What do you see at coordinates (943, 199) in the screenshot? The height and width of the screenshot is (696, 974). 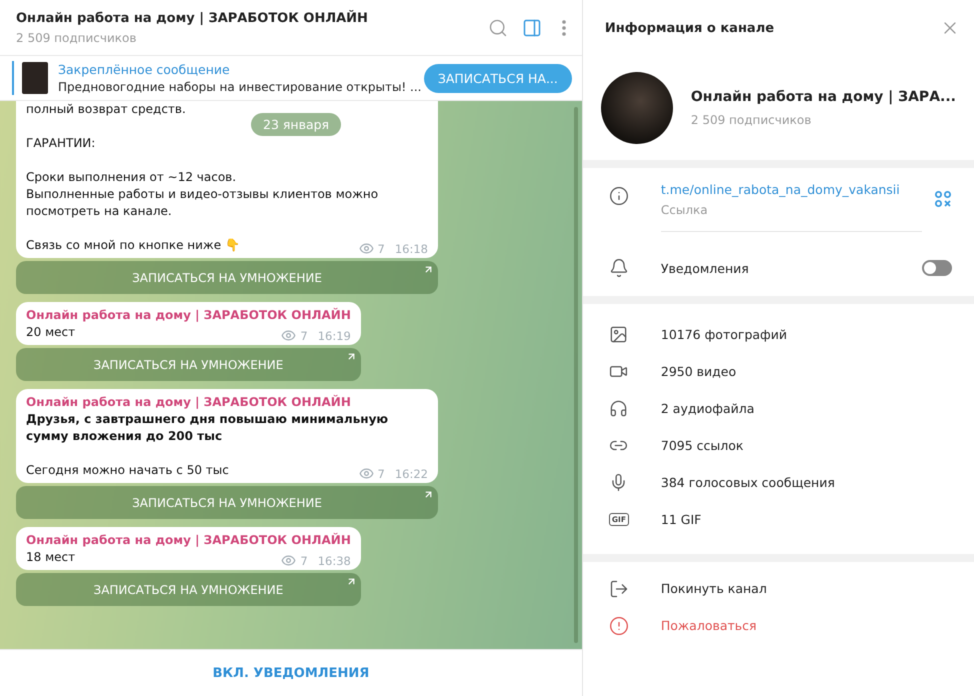 I see `qr-code-icon` at bounding box center [943, 199].